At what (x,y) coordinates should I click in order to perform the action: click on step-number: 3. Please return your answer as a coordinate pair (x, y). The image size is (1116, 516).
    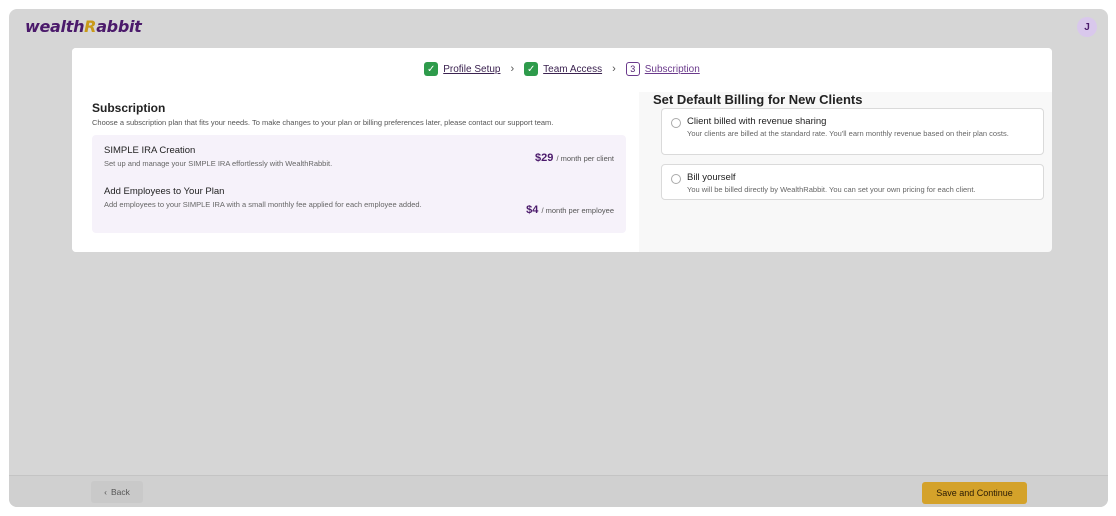
    Looking at the image, I should click on (632, 69).